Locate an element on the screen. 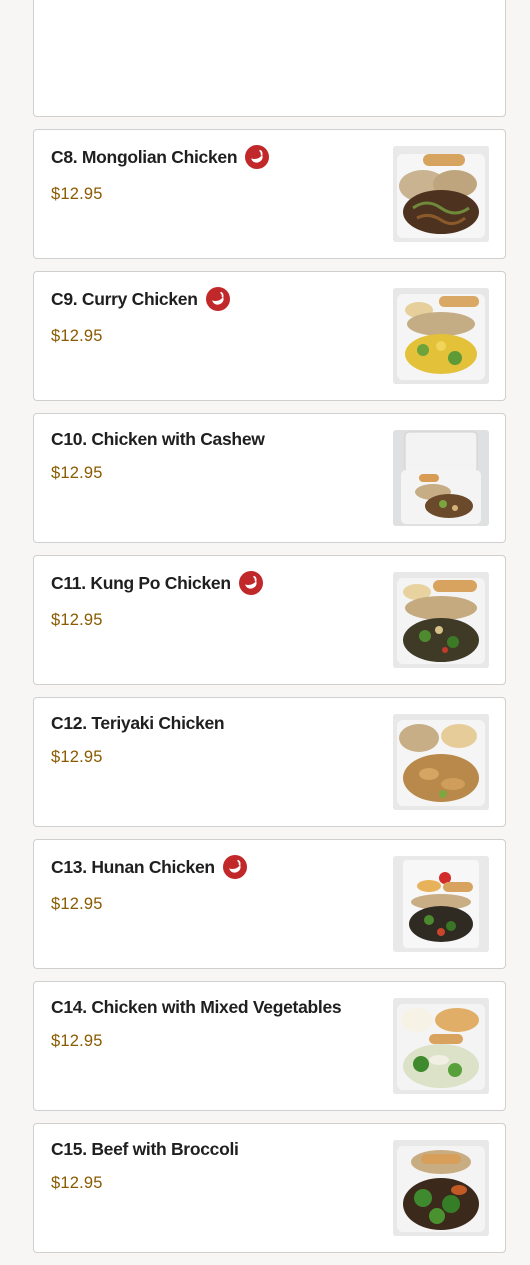 The width and height of the screenshot is (530, 1265). menu-item-title-row: C9. Curry Chicken is located at coordinates (223, 299).